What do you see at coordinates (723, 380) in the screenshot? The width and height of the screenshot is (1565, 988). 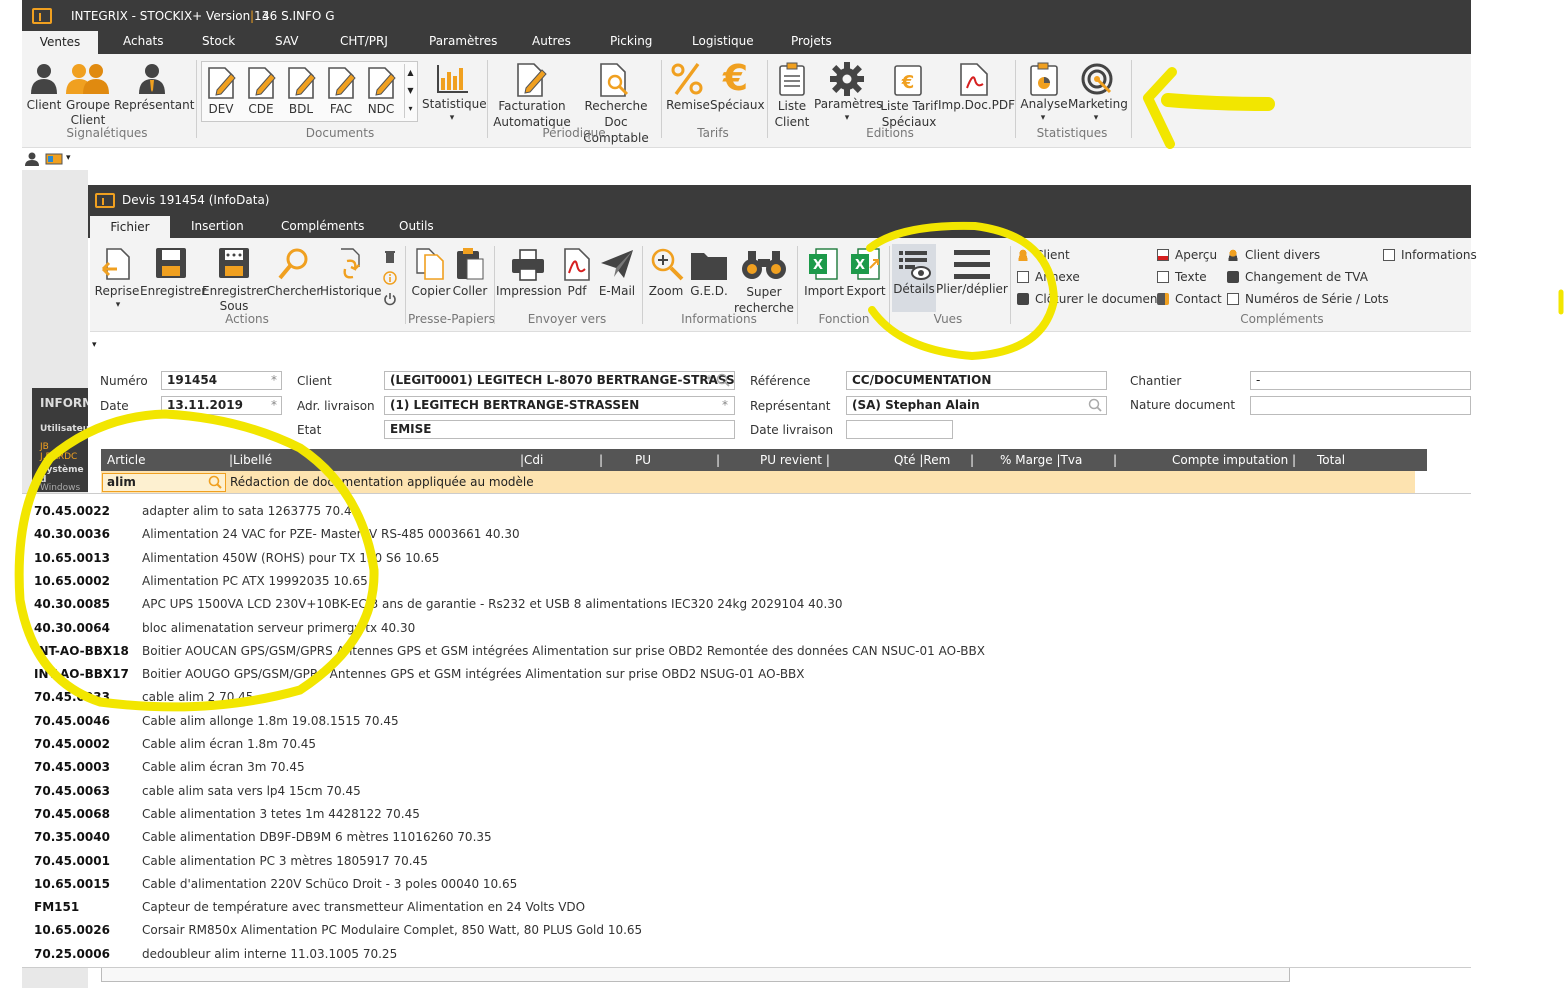 I see `client-search-icon` at bounding box center [723, 380].